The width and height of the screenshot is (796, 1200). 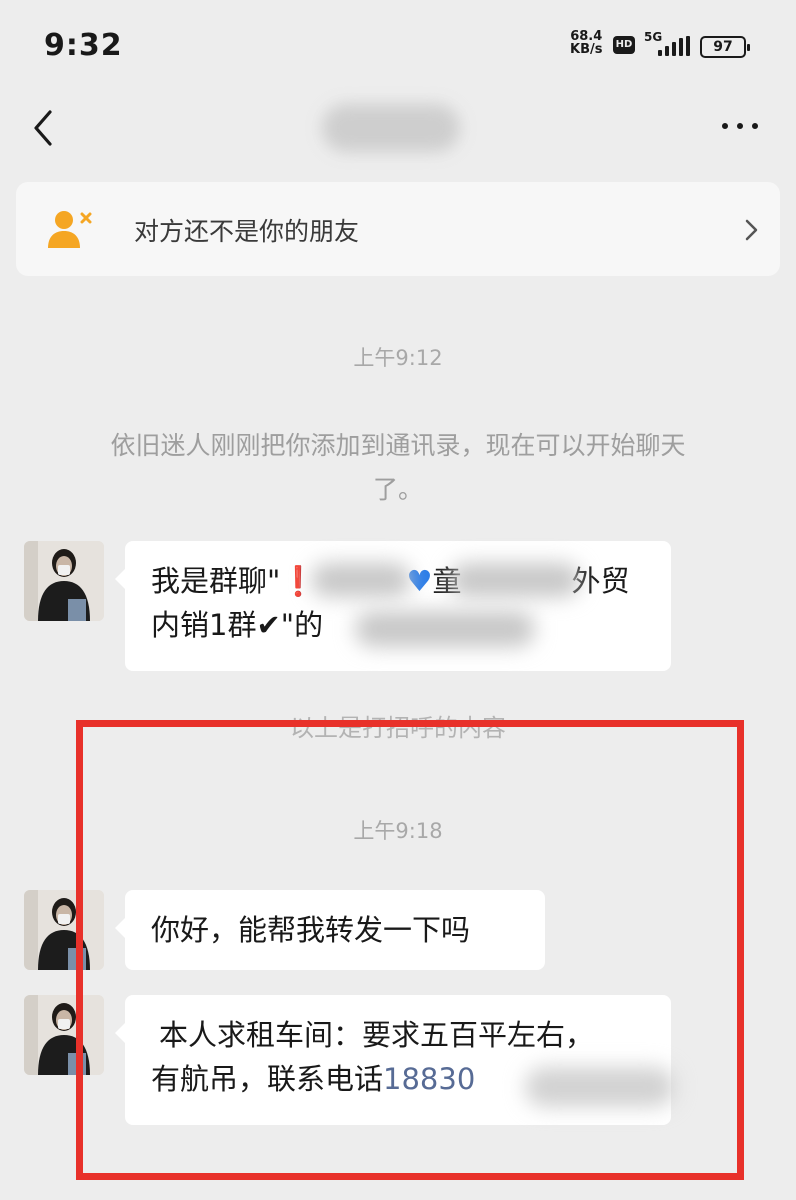 What do you see at coordinates (398, 445) in the screenshot?
I see `system-message-line-1: 依旧迷人刚刚把你添加到通讯录，现在可以开始聊天` at bounding box center [398, 445].